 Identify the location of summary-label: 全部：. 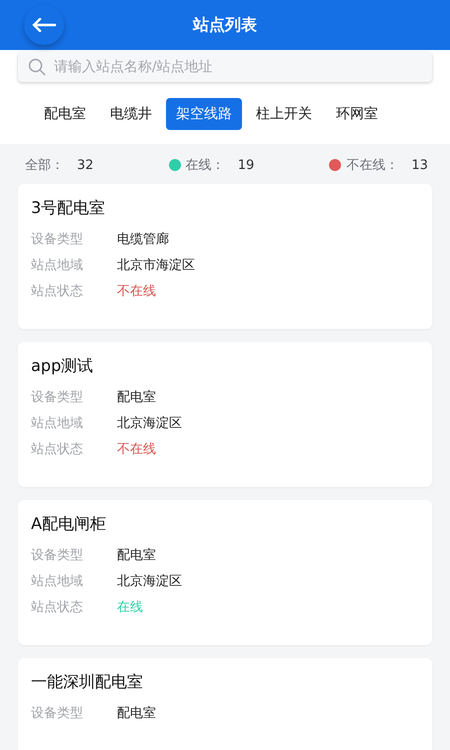
(44, 165).